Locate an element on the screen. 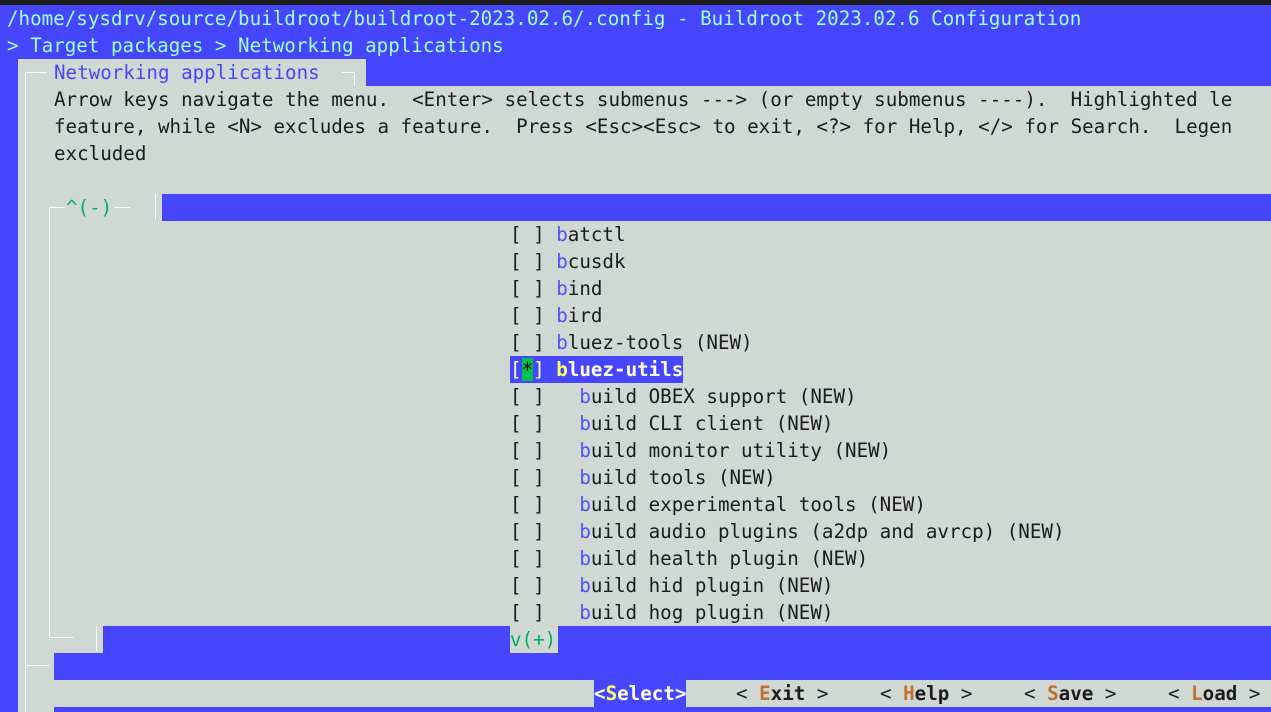  button-help: < Help > is located at coordinates (926, 693).